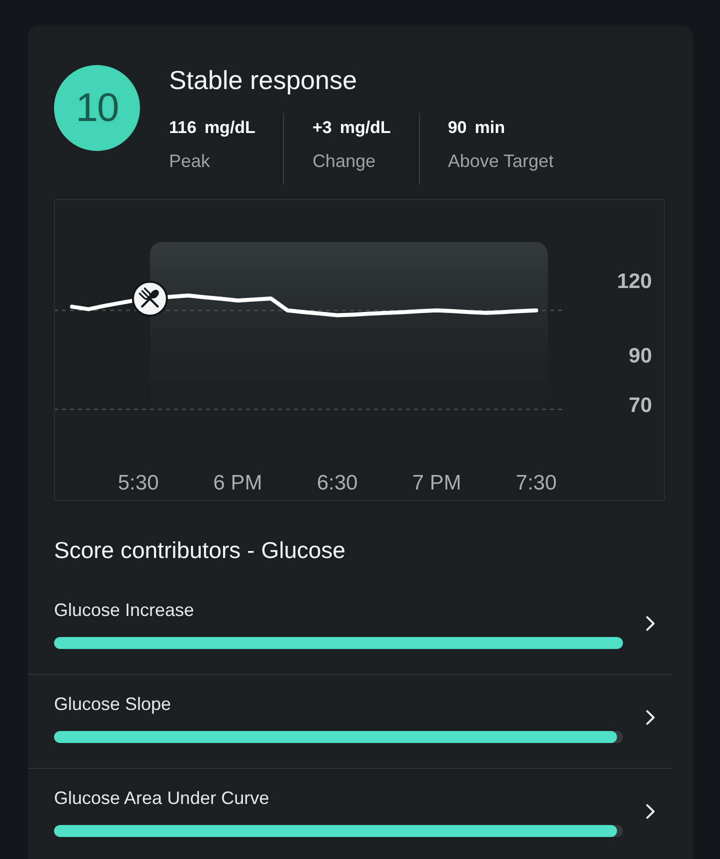  What do you see at coordinates (501, 161) in the screenshot?
I see `stat-label: Above Target` at bounding box center [501, 161].